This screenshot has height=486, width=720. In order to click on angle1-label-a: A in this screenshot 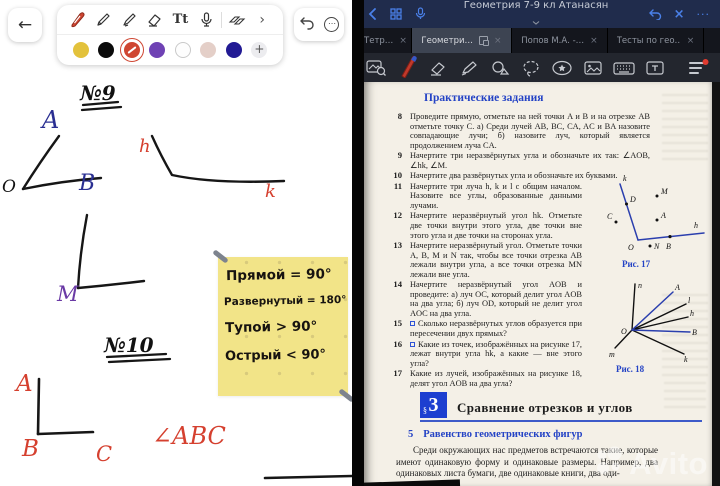, I will do `click(49, 120)`.